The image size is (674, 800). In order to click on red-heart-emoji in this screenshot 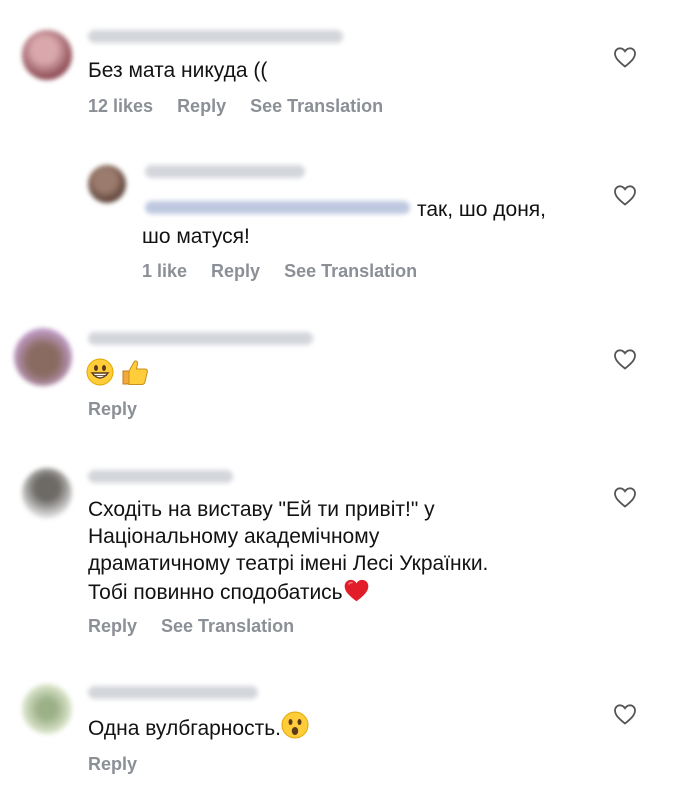, I will do `click(356, 590)`.